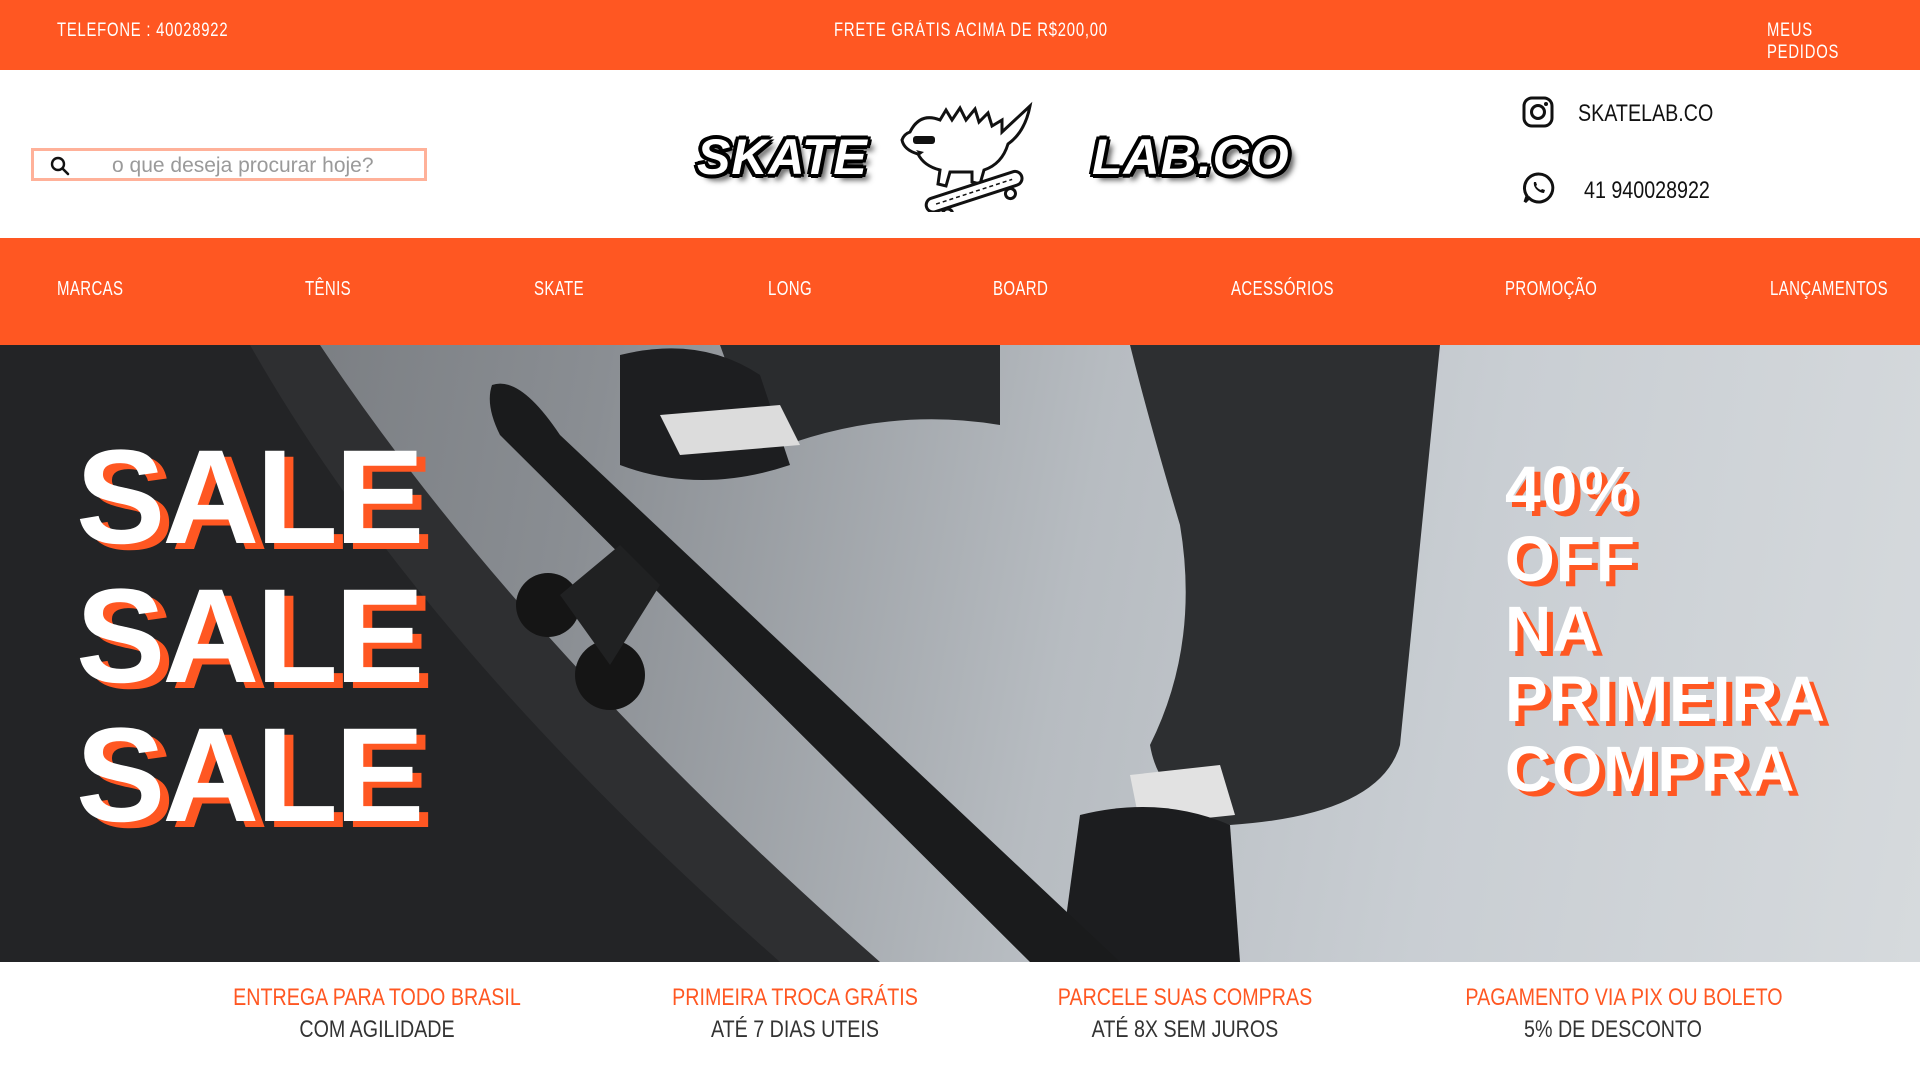 The image size is (1920, 1080). I want to click on free-shipping-text: FRETE GRÁTIS ACIMA DE R$200,00, so click(971, 30).